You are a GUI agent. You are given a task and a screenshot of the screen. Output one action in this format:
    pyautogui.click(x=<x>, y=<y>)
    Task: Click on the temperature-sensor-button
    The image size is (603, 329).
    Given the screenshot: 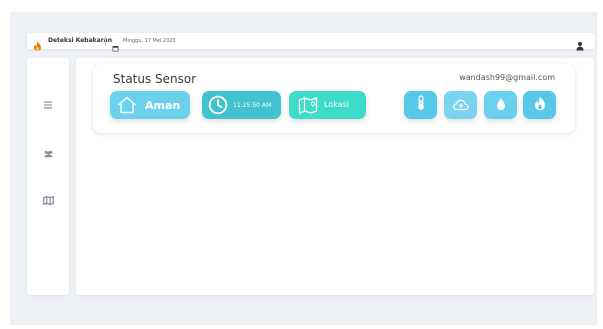 What is the action you would take?
    pyautogui.click(x=420, y=105)
    